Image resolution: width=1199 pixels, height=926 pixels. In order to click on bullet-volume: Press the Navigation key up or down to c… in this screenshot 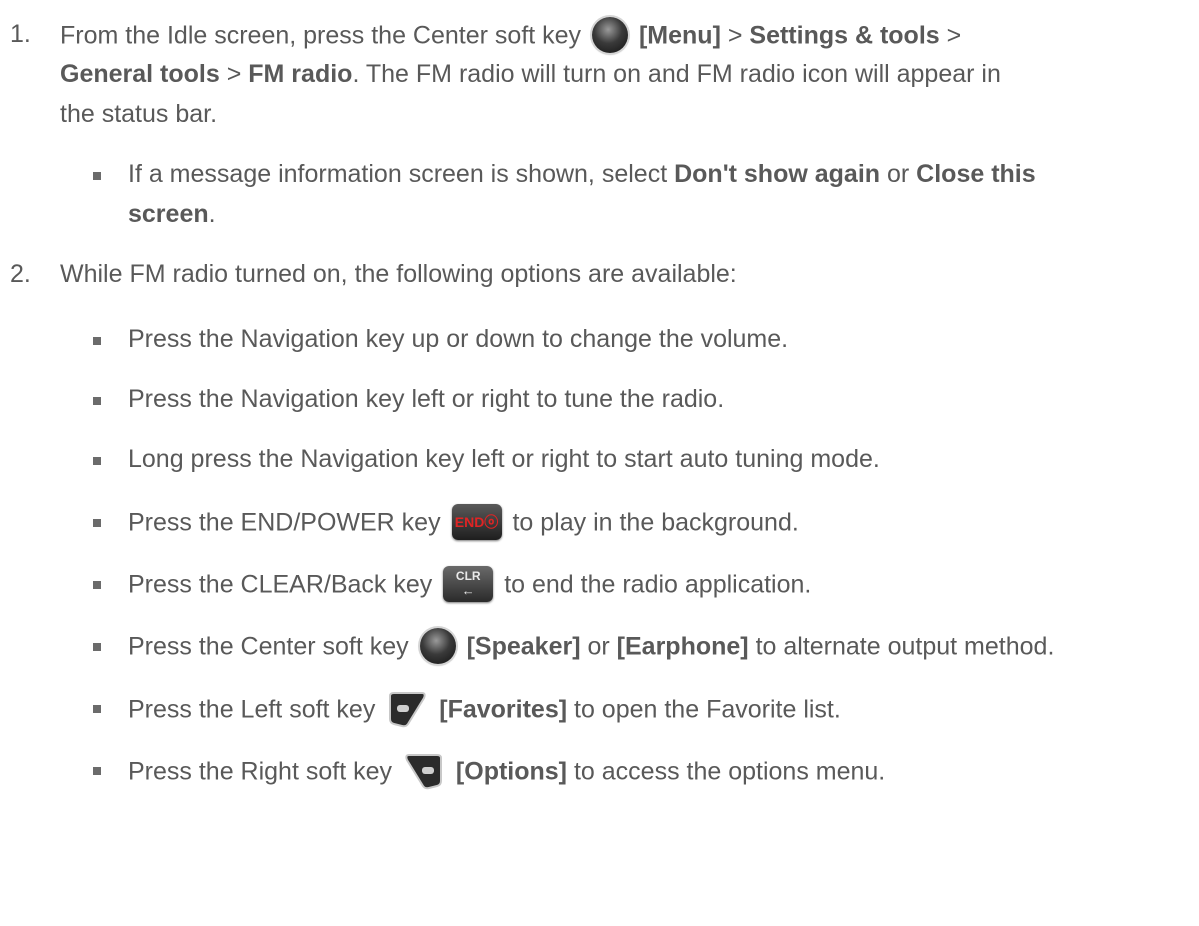, I will do `click(458, 339)`.